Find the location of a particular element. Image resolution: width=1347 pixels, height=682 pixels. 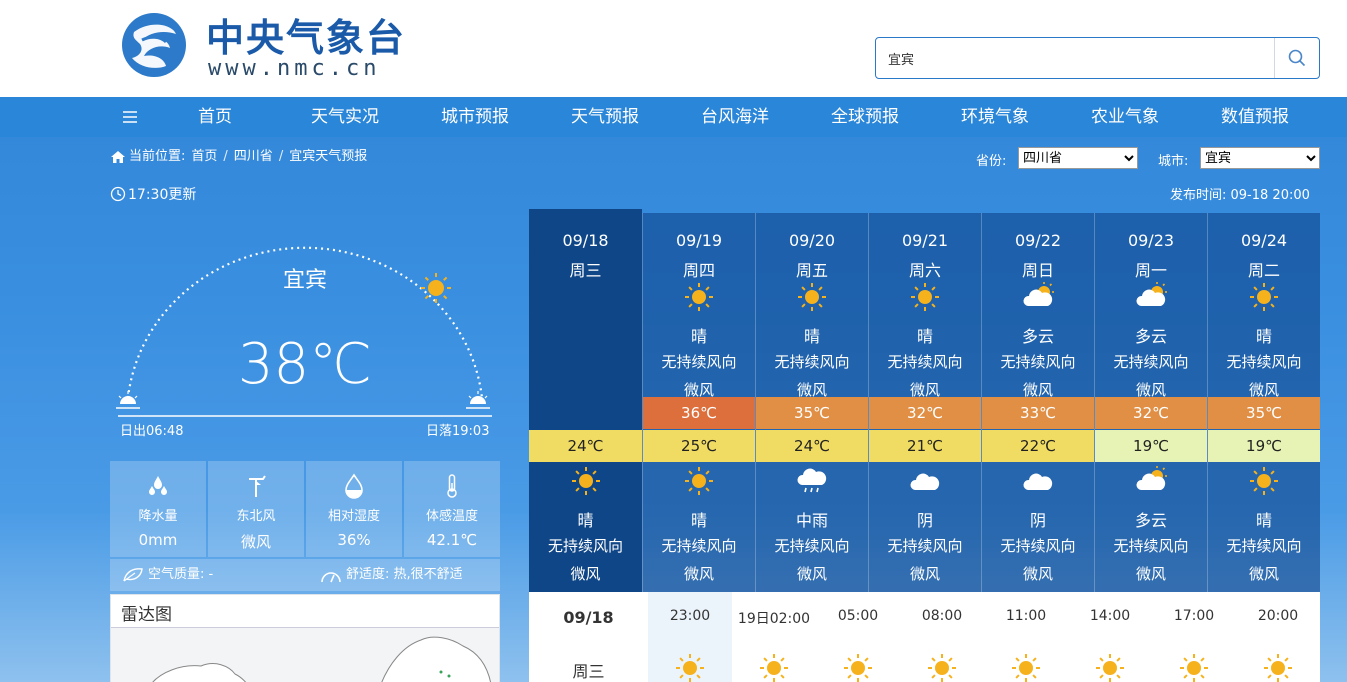

forecast-day: 09/19 周四晴无持续风向 微风 36℃ 25℃ 晴无持续风向 微风 is located at coordinates (698, 402).